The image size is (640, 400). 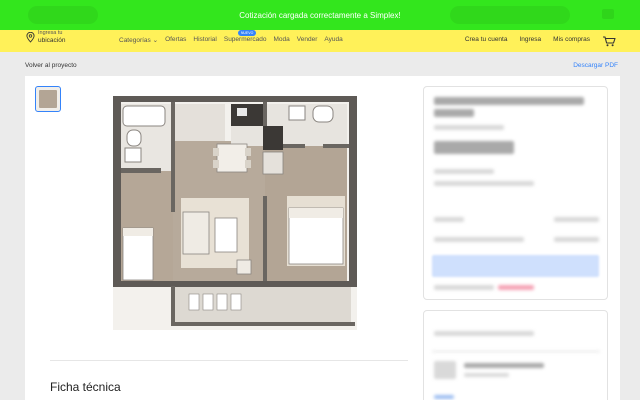 I want to click on project-bar: Volver al proyecto Descargar PDF, so click(x=320, y=66).